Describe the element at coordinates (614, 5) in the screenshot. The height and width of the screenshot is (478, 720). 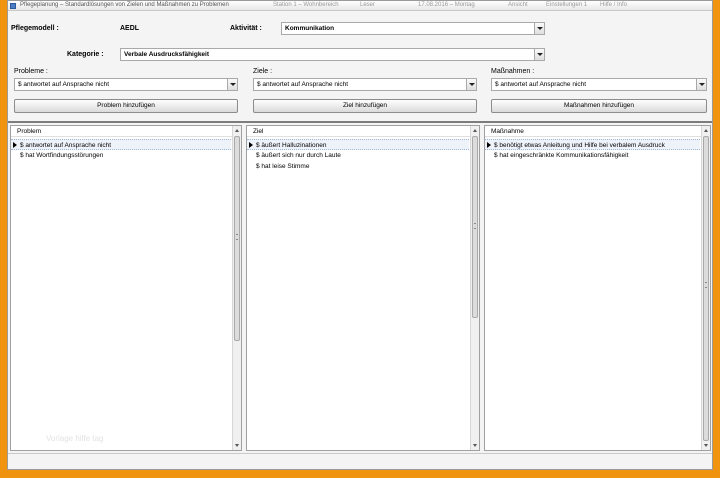
I see `title-info-item: Hilfe / Info` at that location.